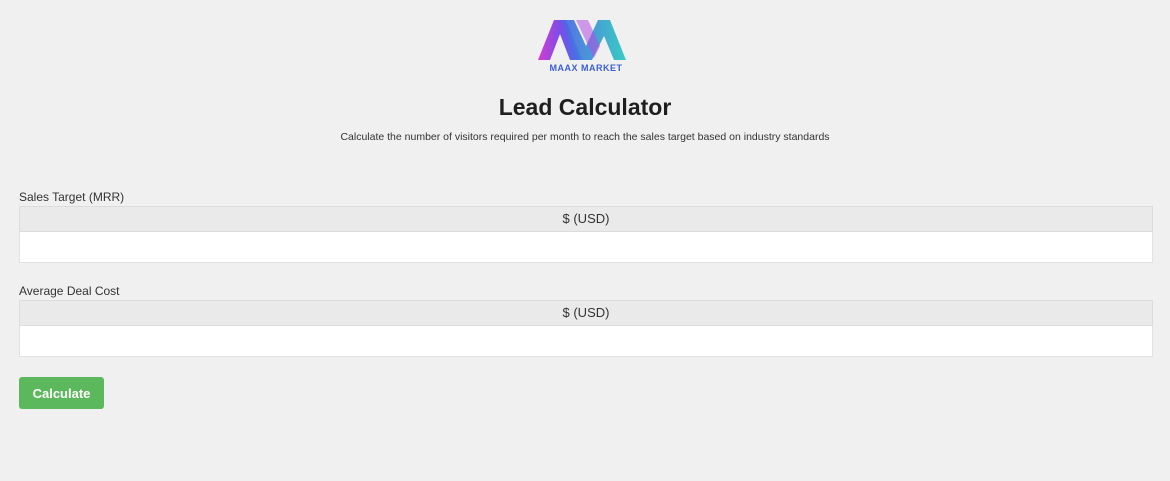 The image size is (1170, 481). Describe the element at coordinates (586, 219) in the screenshot. I see `sales-target-currency-addon: $ (USD)` at that location.